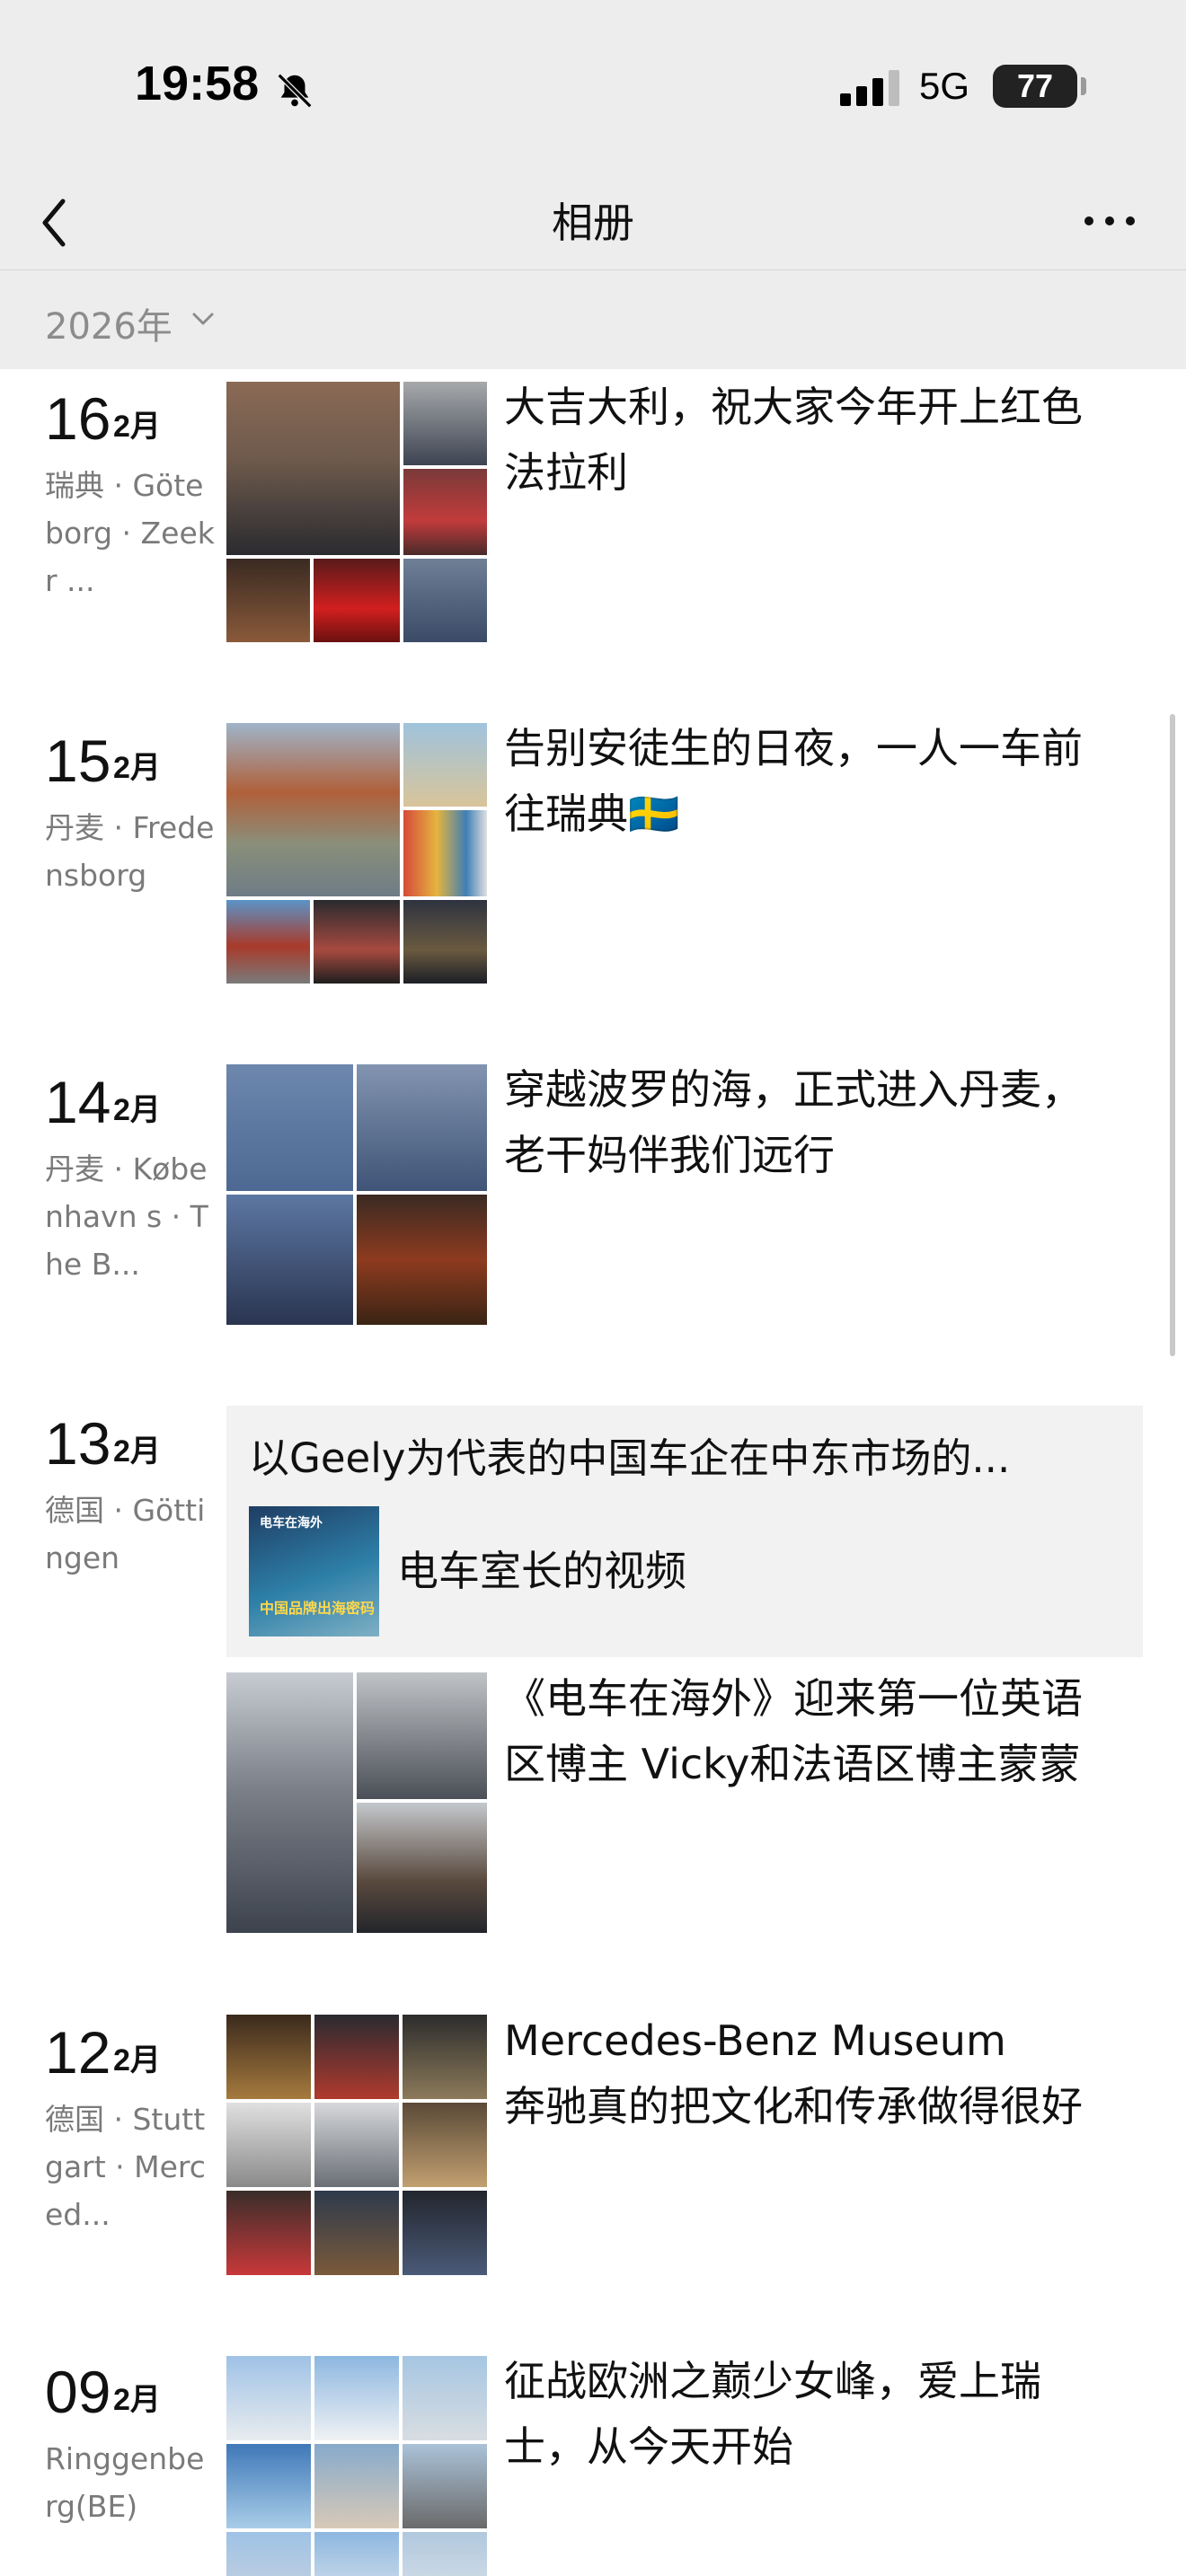  What do you see at coordinates (318, 1608) in the screenshot?
I see `video-thumbnail-bottom-text: 中国品牌出海密码` at bounding box center [318, 1608].